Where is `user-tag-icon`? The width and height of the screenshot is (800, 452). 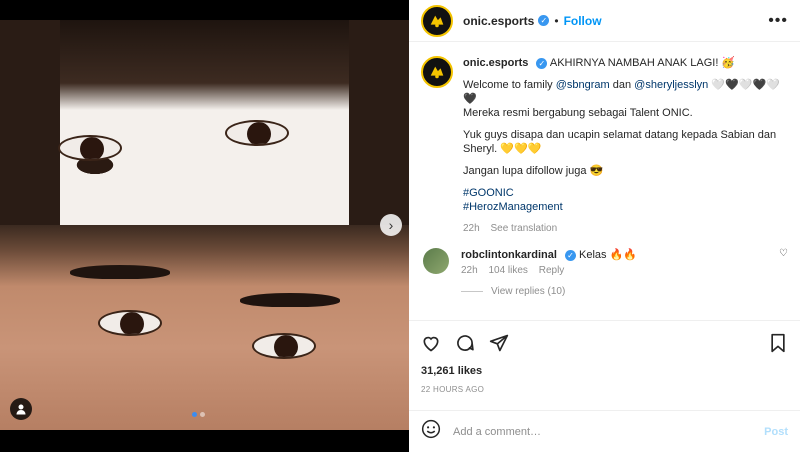
user-tag-icon is located at coordinates (21, 409).